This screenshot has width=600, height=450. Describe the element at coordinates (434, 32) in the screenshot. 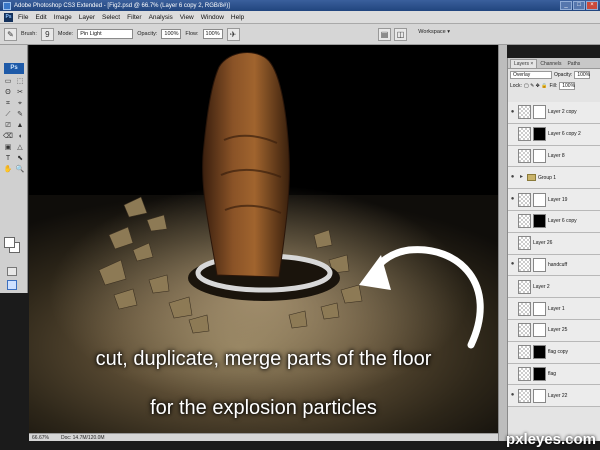

I see `workspace-menu: Workspace ▾` at that location.